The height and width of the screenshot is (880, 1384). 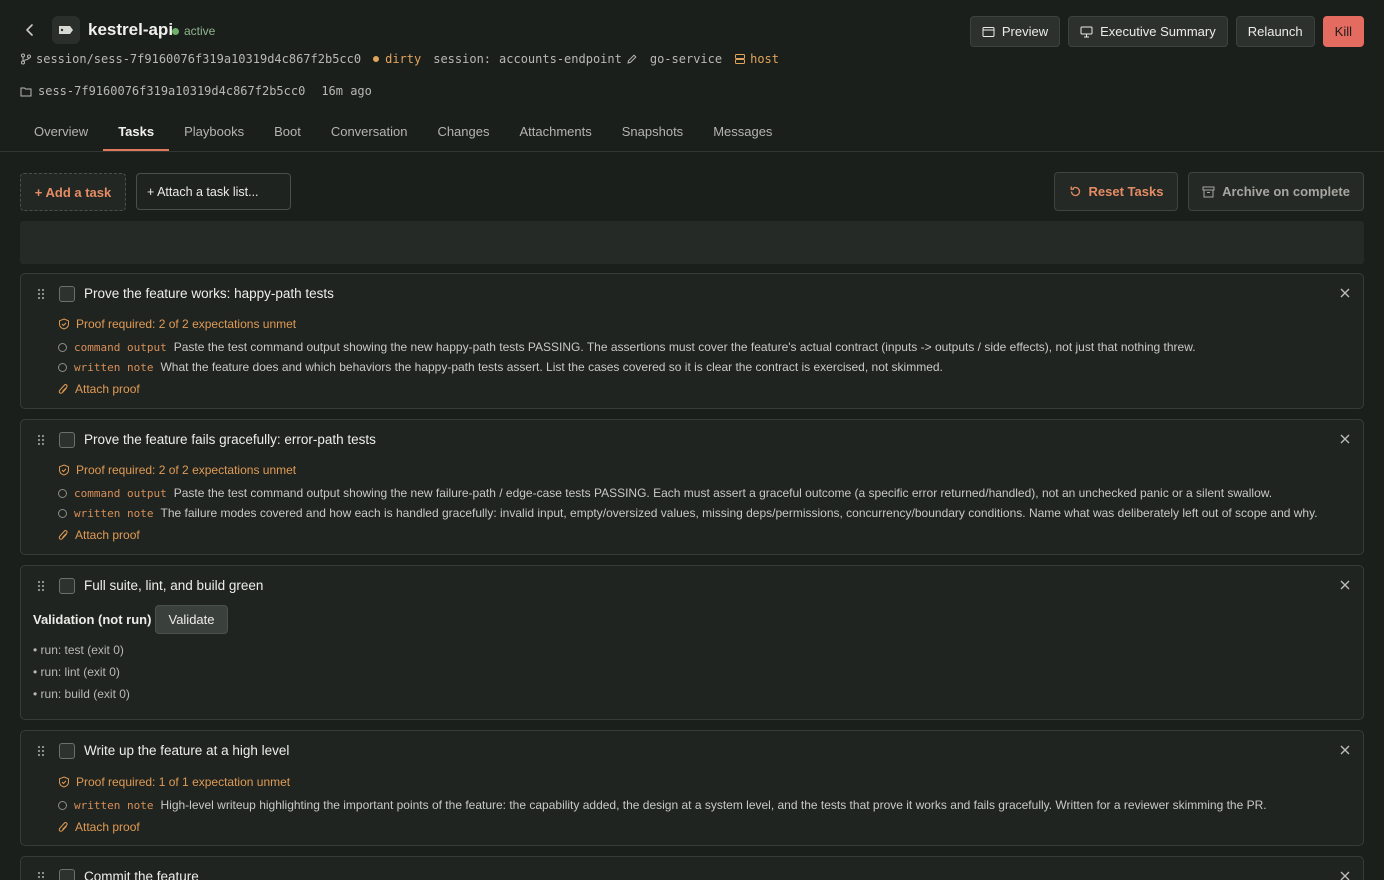 I want to click on tab-attachments: Attachments, so click(x=555, y=131).